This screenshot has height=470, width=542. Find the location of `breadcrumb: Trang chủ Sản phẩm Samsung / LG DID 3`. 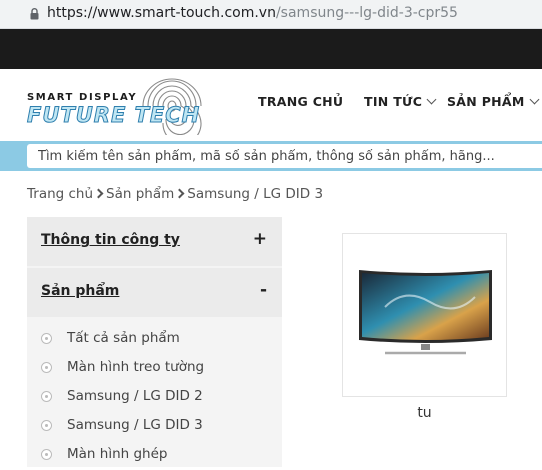

breadcrumb: Trang chủ Sản phẩm Samsung / LG DID 3 is located at coordinates (175, 194).